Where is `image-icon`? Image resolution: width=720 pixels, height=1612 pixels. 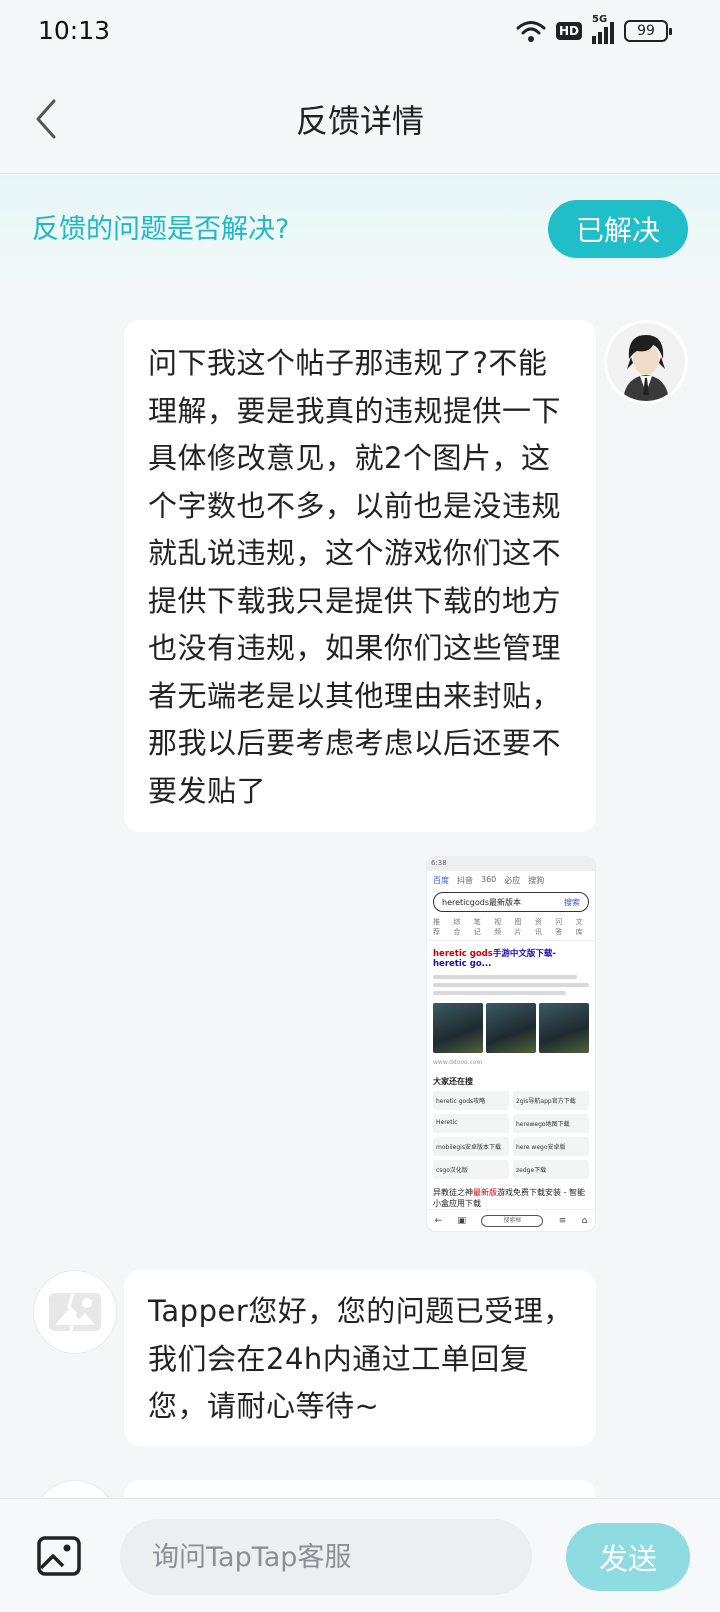
image-icon is located at coordinates (59, 1556).